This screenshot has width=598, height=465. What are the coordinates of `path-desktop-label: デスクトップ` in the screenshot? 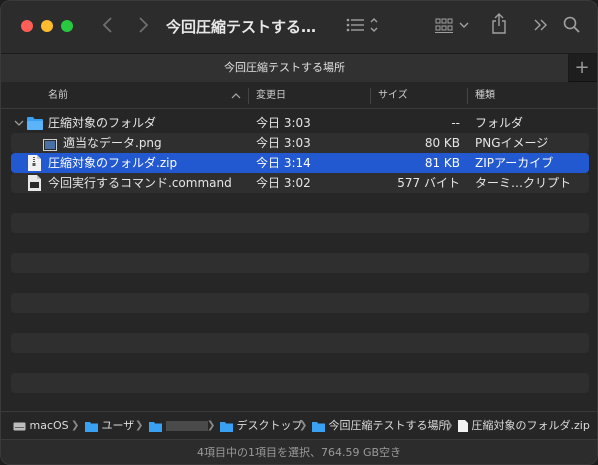 It's located at (269, 425).